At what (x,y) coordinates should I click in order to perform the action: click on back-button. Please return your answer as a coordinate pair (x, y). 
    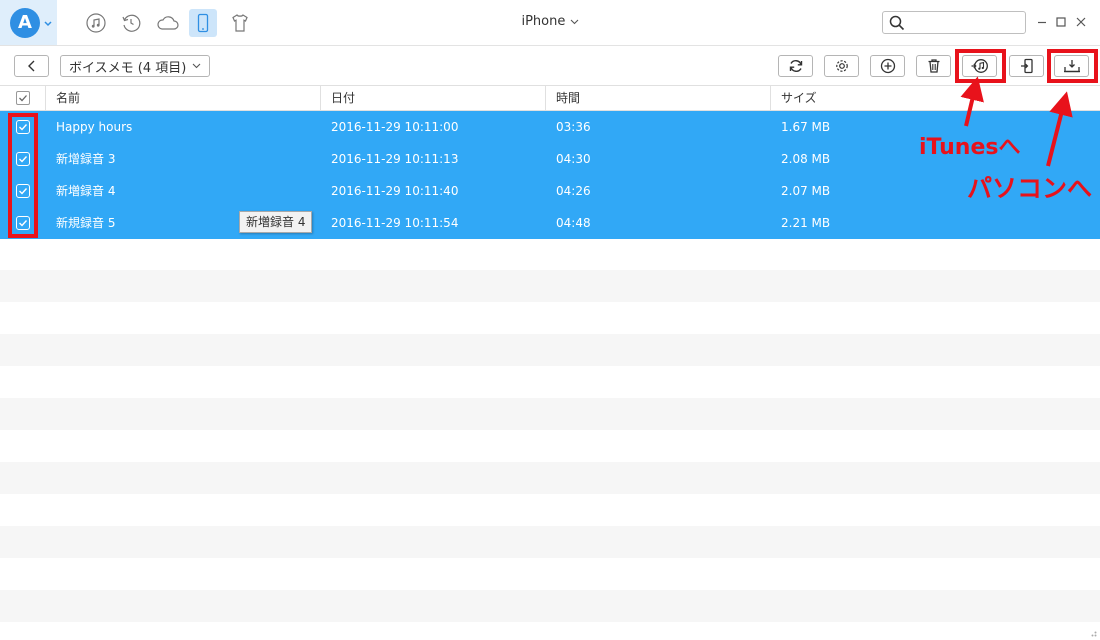
    Looking at the image, I should click on (31, 66).